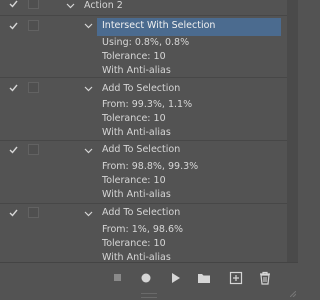 Image resolution: width=320 pixels, height=300 pixels. What do you see at coordinates (159, 25) in the screenshot?
I see `step-label: Intersect With Selection` at bounding box center [159, 25].